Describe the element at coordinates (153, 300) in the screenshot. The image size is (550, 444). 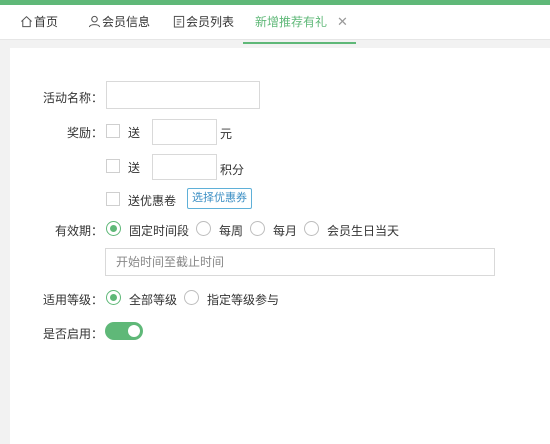
I see `level-option-all: 全部等级` at that location.